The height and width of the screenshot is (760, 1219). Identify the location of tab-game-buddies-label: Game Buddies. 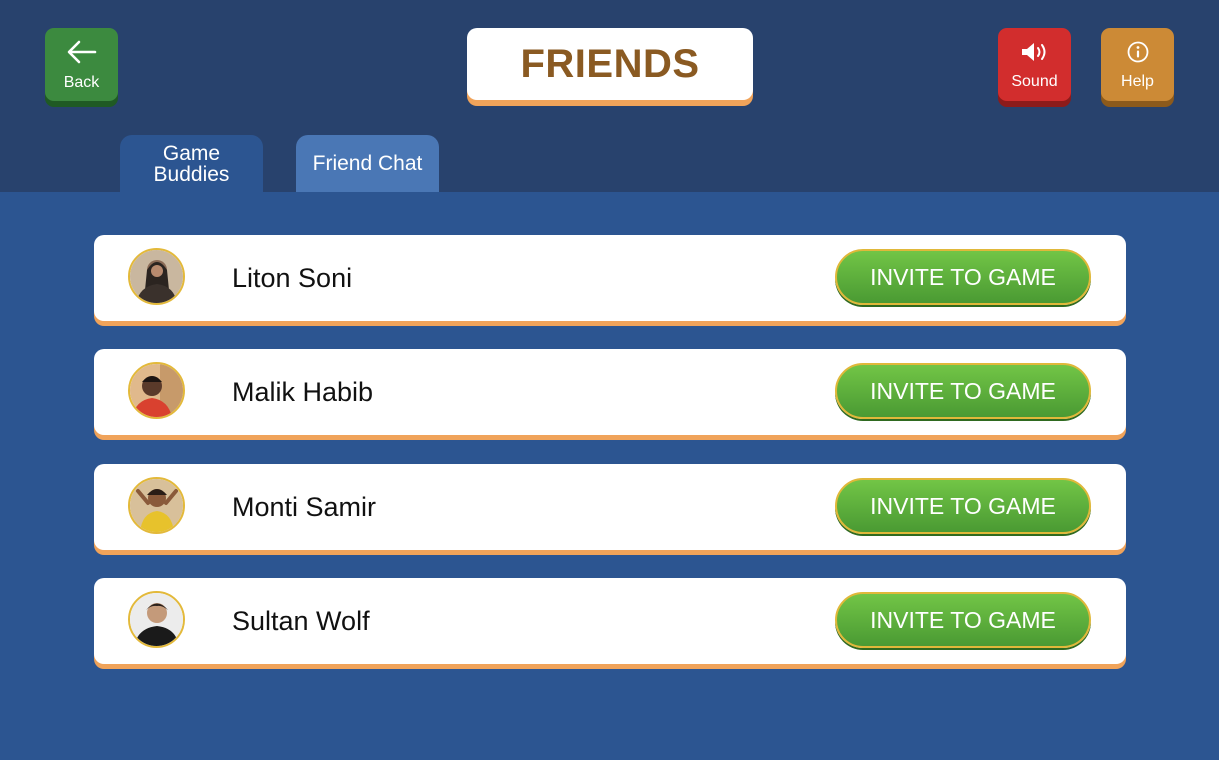
(191, 163).